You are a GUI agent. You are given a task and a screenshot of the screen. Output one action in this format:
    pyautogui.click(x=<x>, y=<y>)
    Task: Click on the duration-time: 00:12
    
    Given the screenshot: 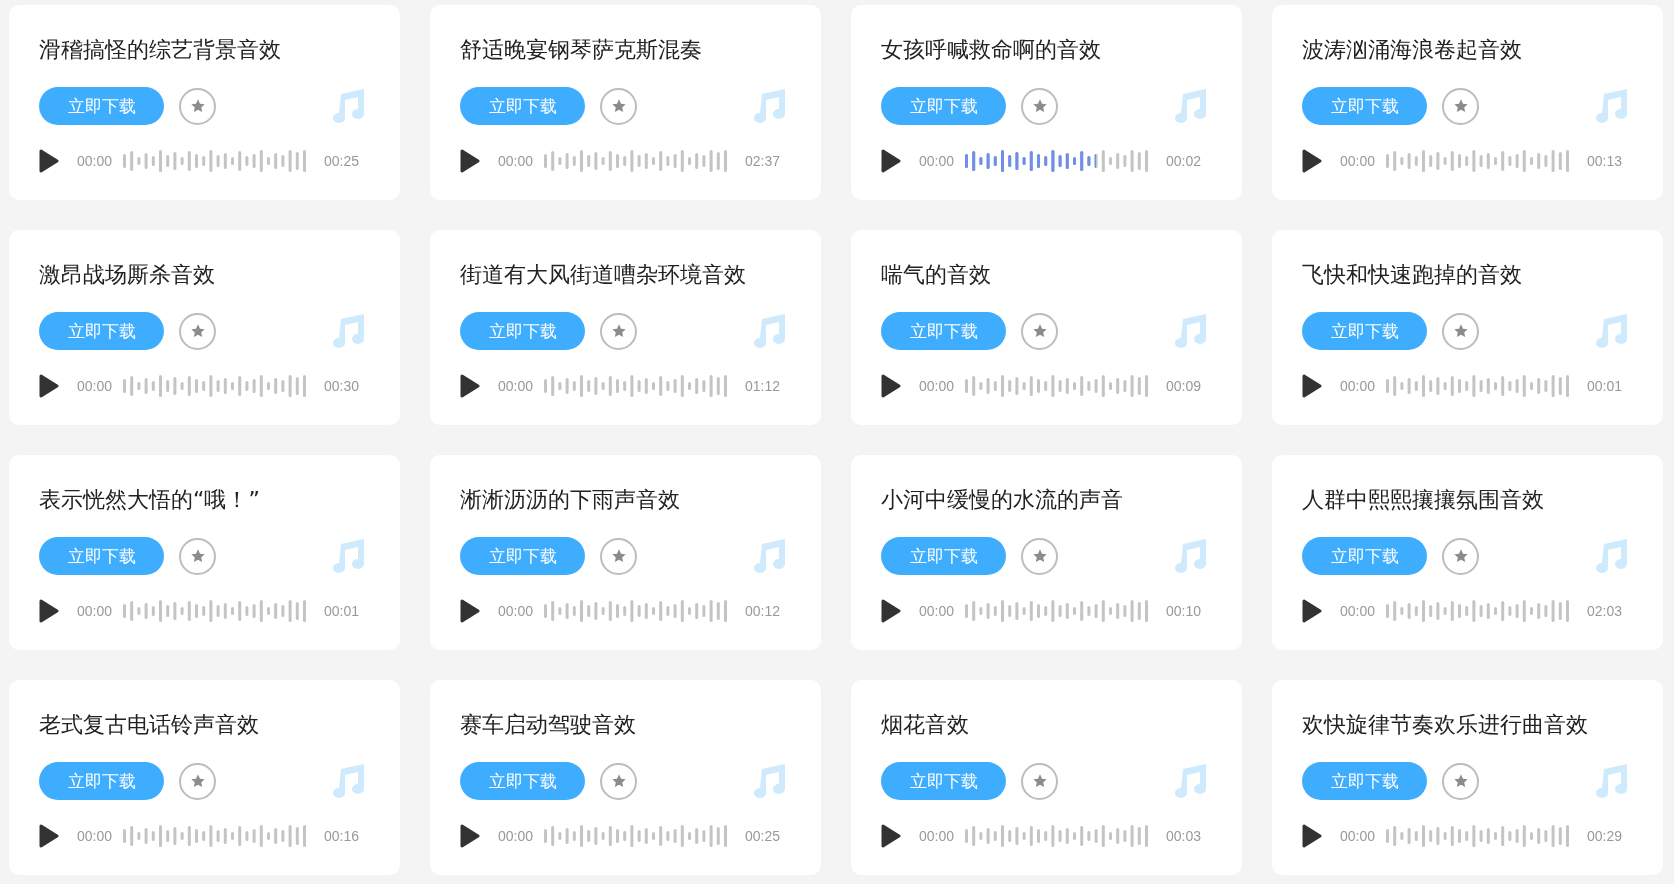 What is the action you would take?
    pyautogui.click(x=763, y=611)
    